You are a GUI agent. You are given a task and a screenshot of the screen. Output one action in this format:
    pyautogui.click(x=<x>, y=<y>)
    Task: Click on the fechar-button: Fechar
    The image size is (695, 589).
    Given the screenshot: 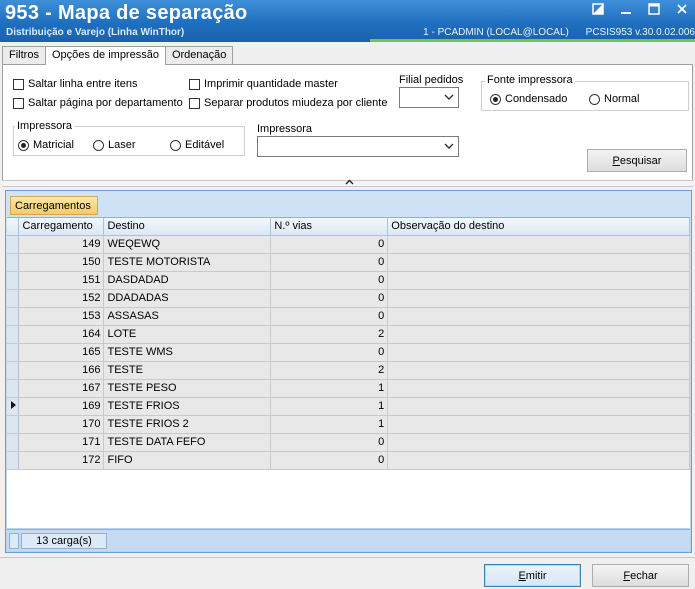 What is the action you would take?
    pyautogui.click(x=640, y=575)
    